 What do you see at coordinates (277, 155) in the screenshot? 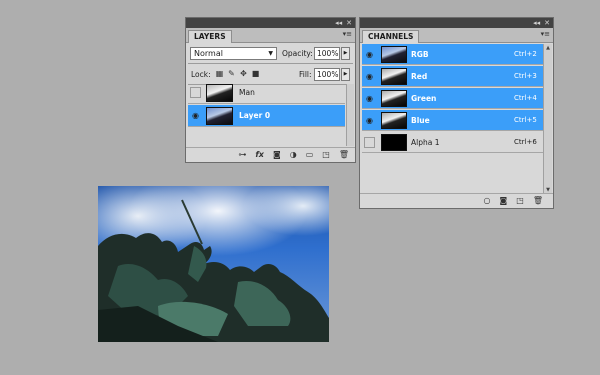
I see `layer-mask-icon: ◙` at bounding box center [277, 155].